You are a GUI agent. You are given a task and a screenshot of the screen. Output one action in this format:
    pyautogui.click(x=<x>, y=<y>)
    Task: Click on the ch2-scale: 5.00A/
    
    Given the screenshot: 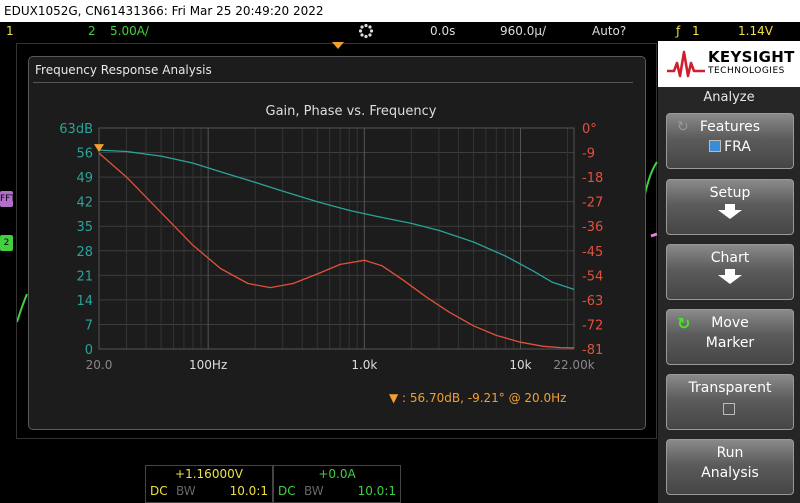 What is the action you would take?
    pyautogui.click(x=129, y=31)
    